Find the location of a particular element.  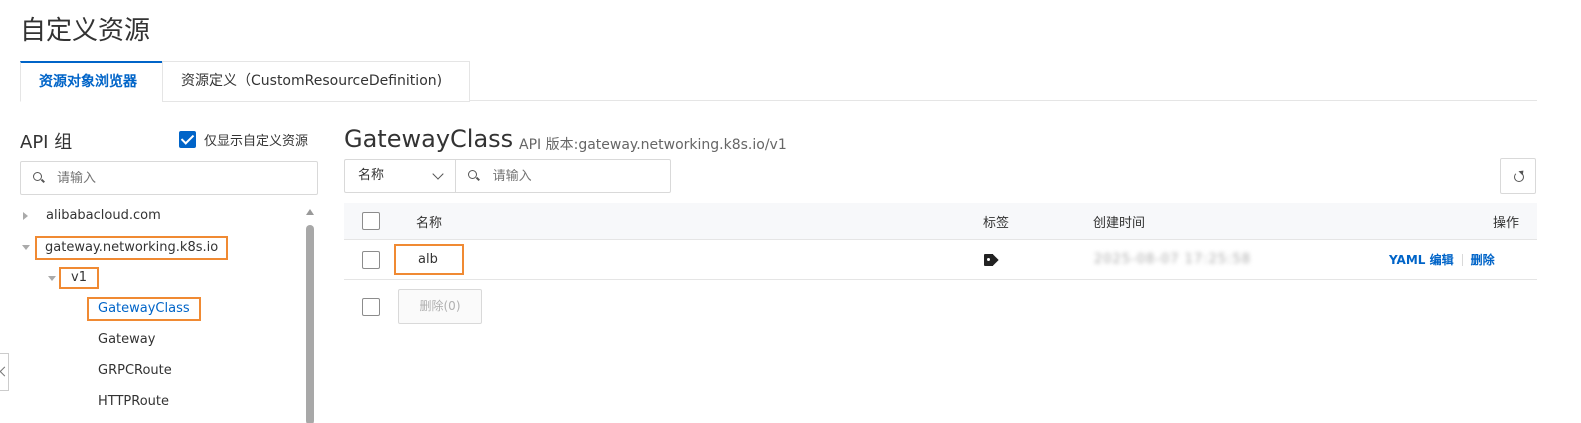

tree-item-label: HTTPRoute is located at coordinates (134, 401).